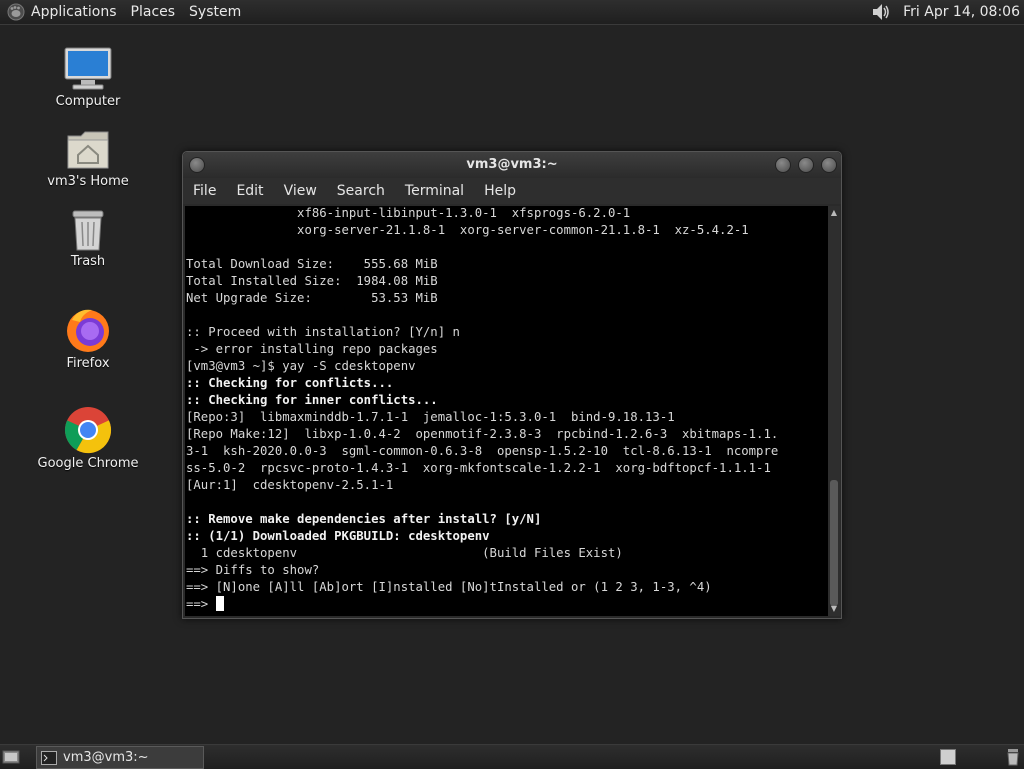 This screenshot has width=1024, height=769. Describe the element at coordinates (806, 165) in the screenshot. I see `maximize-button` at that location.